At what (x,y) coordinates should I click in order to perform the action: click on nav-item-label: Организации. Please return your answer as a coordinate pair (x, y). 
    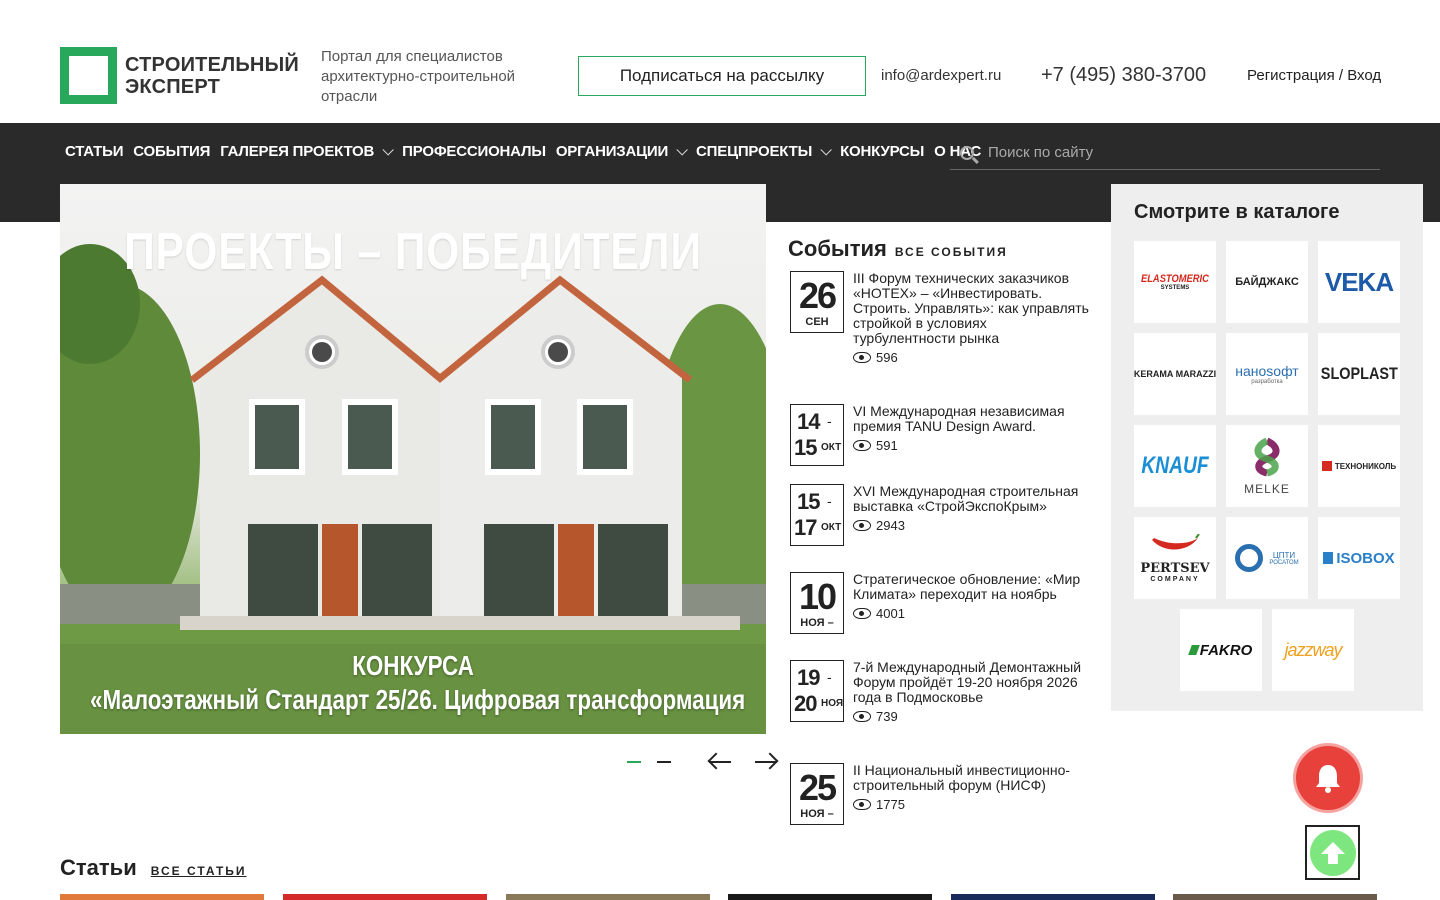
    Looking at the image, I should click on (612, 151).